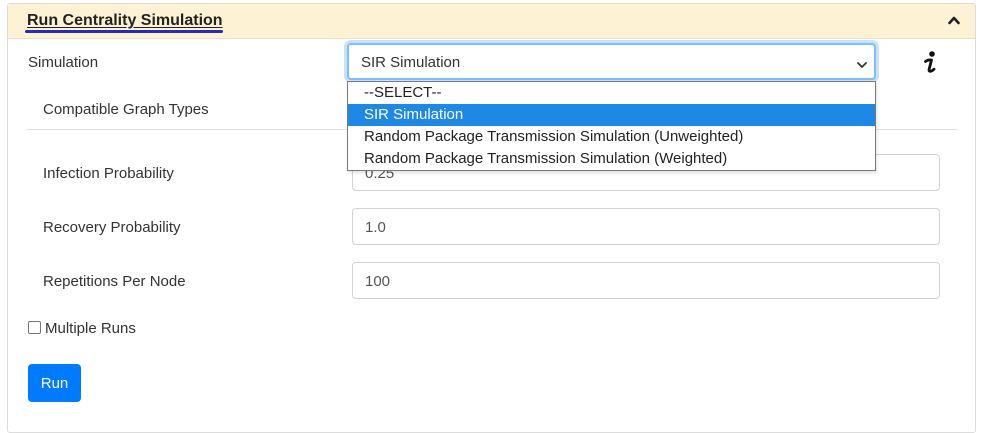  I want to click on multiple-runs-label: Multiple Runs, so click(90, 328).